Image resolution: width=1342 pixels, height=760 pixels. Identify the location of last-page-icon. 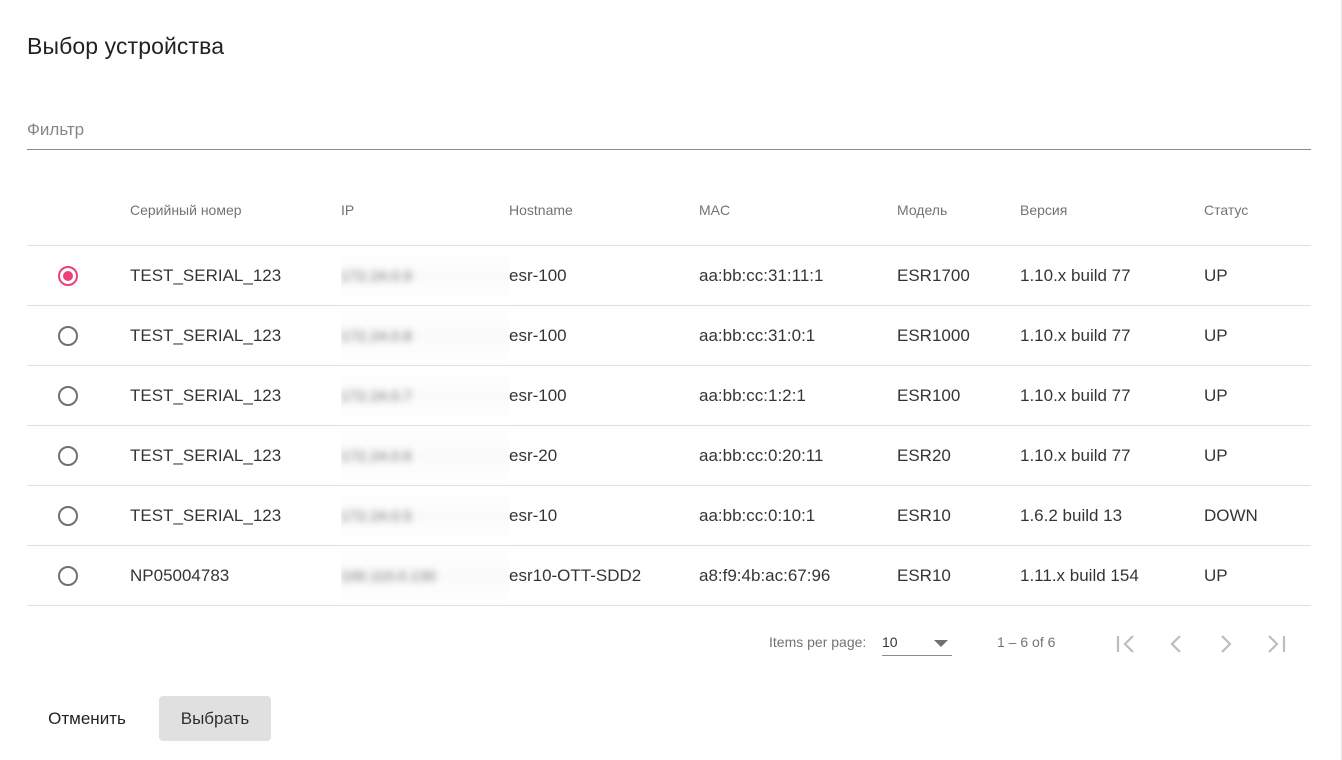
(1277, 644).